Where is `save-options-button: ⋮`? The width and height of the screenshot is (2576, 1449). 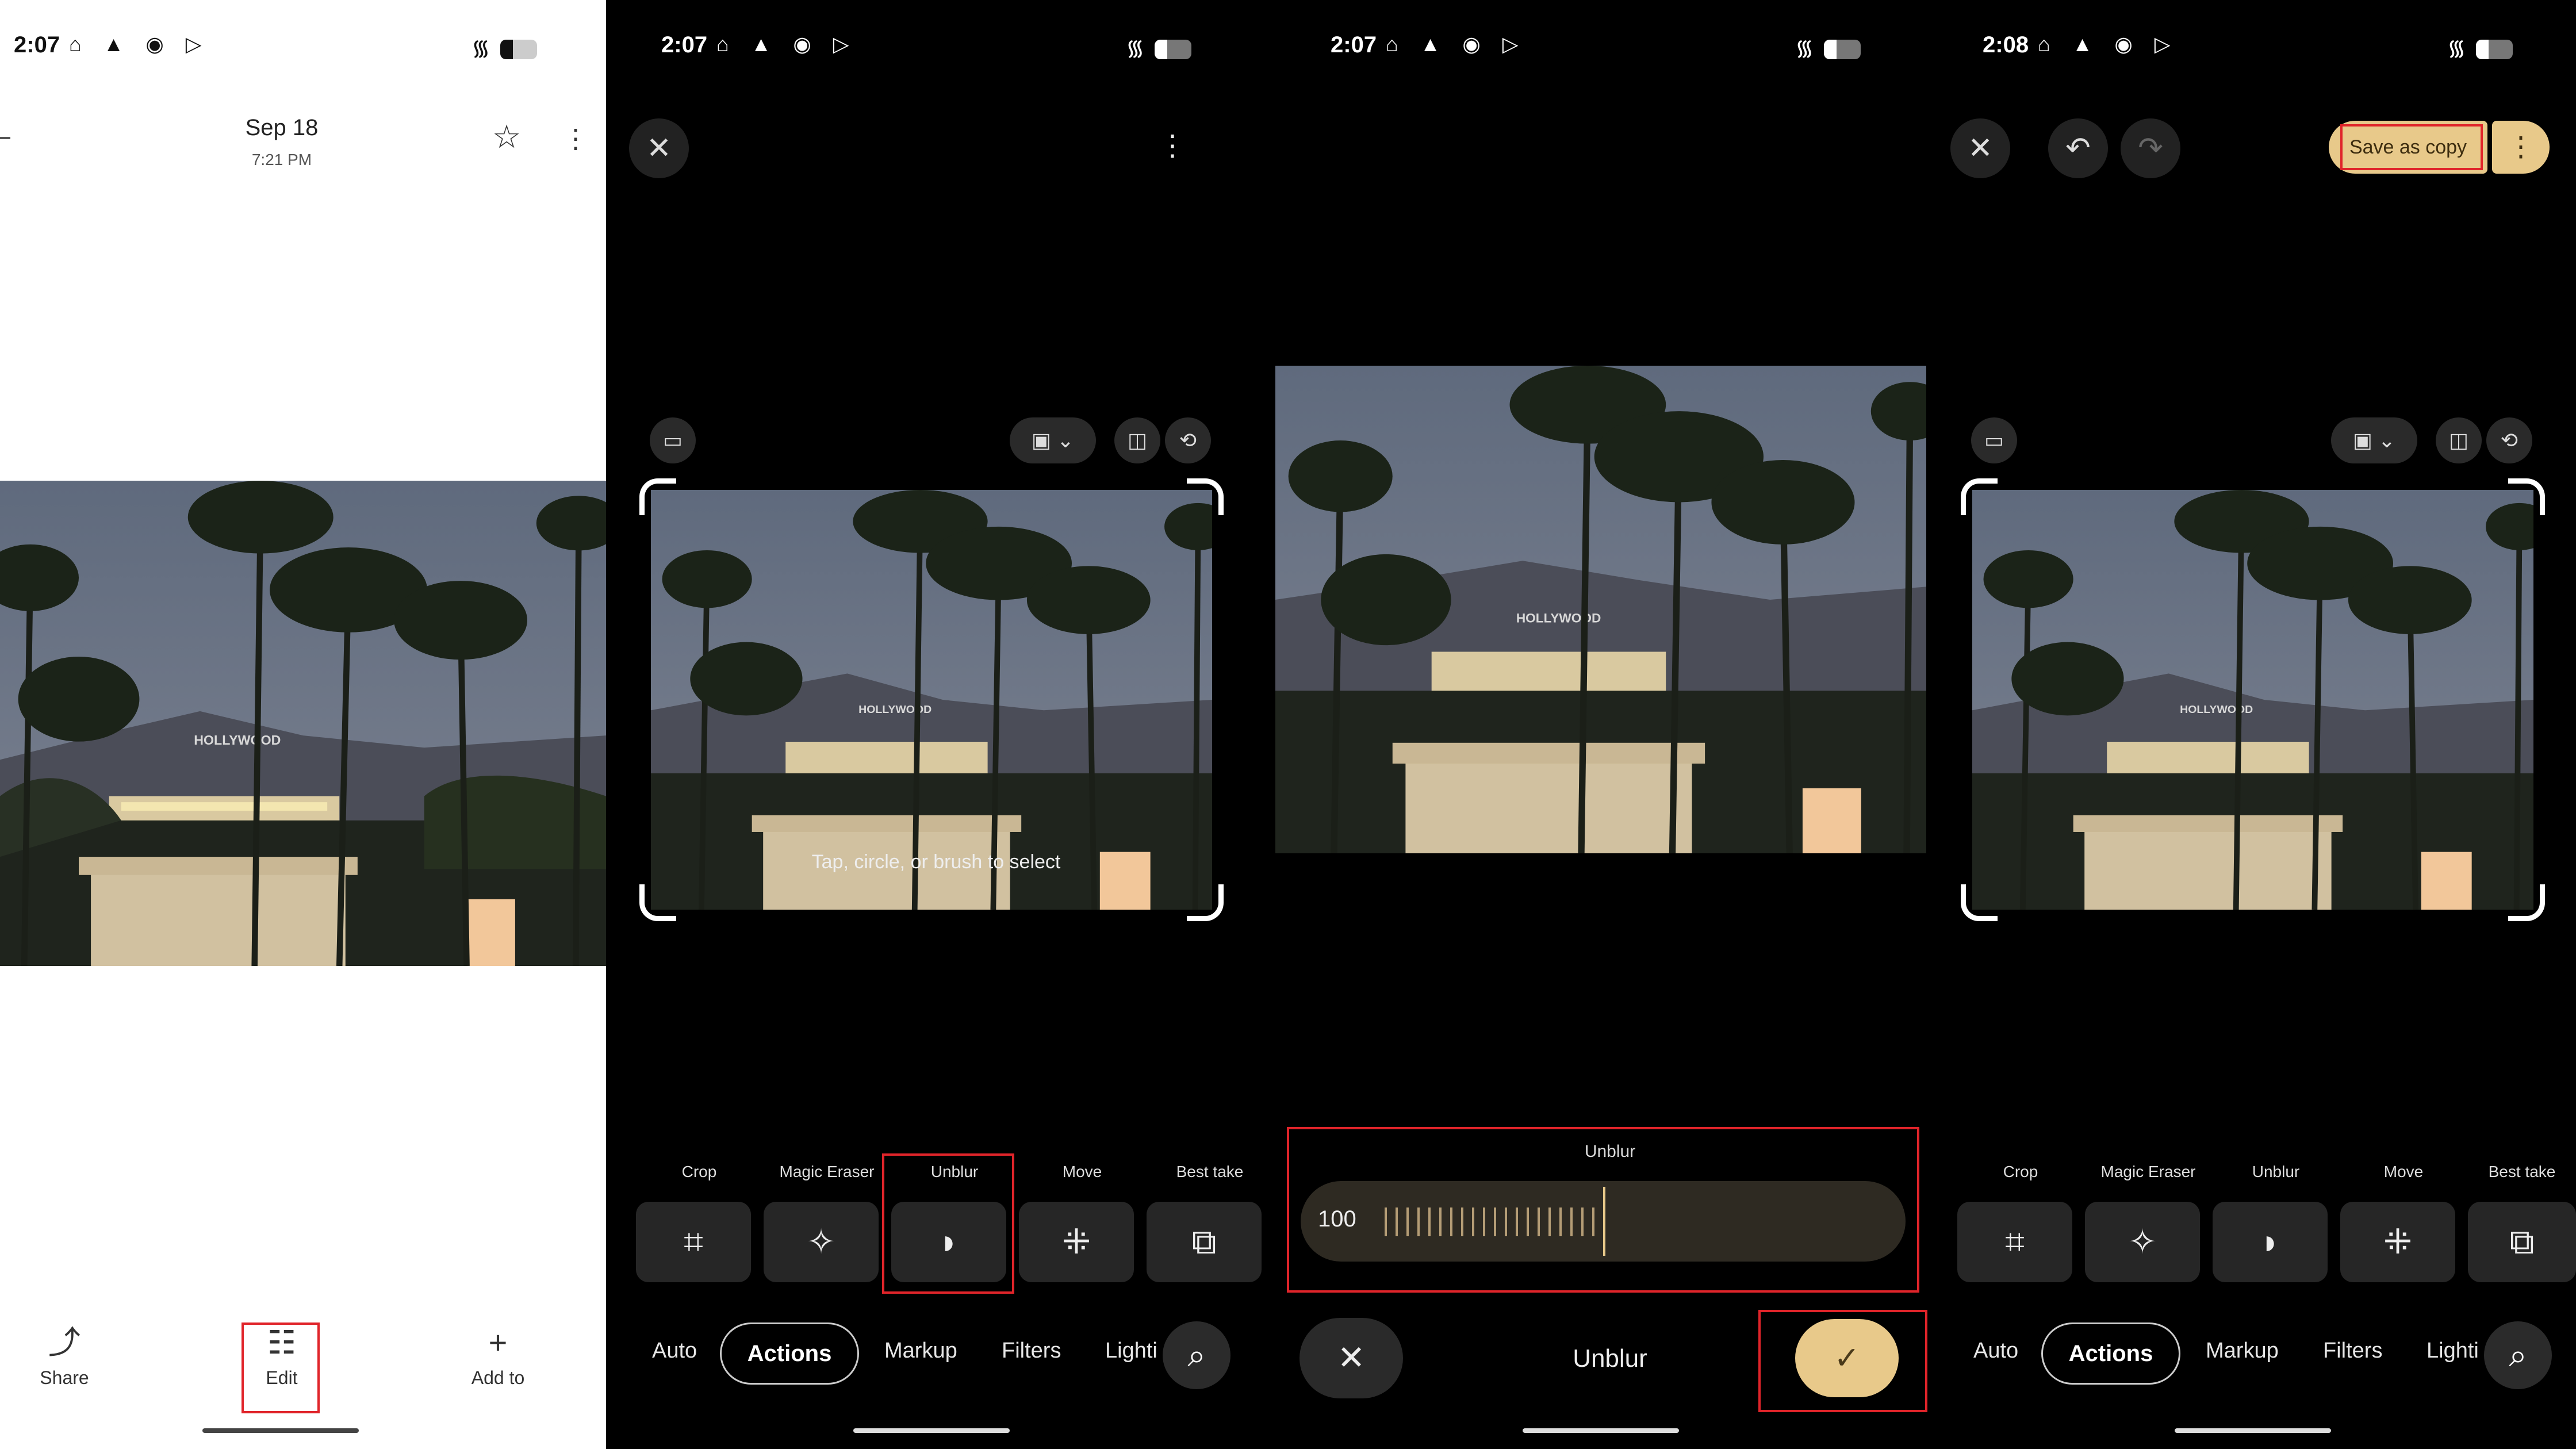
save-options-button: ⋮ is located at coordinates (2521, 147).